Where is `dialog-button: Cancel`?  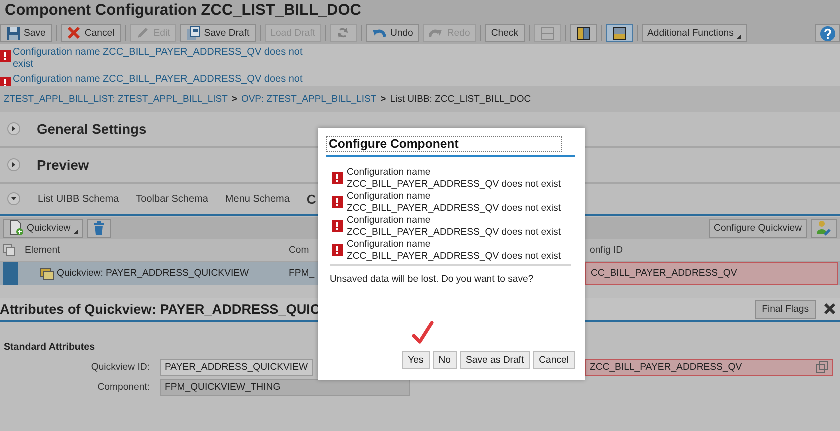 dialog-button: Cancel is located at coordinates (554, 360).